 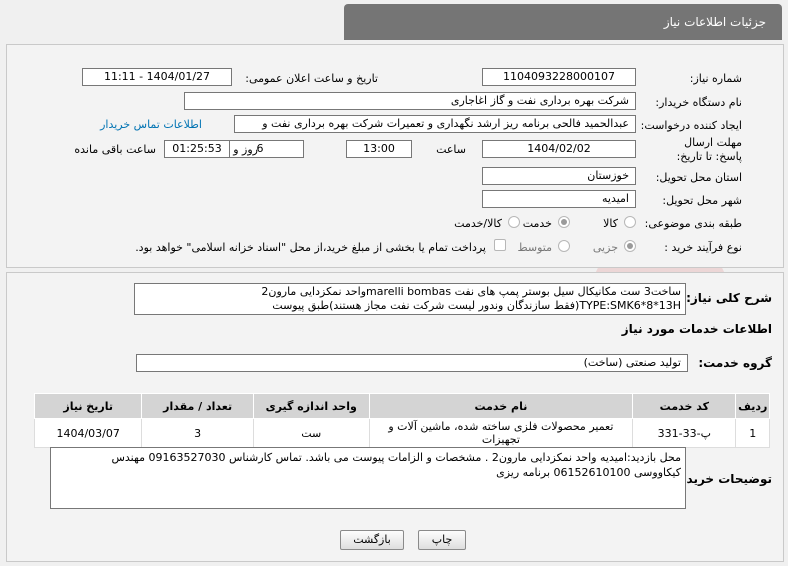 What do you see at coordinates (197, 433) in the screenshot?
I see `quantity-cell: 3` at bounding box center [197, 433].